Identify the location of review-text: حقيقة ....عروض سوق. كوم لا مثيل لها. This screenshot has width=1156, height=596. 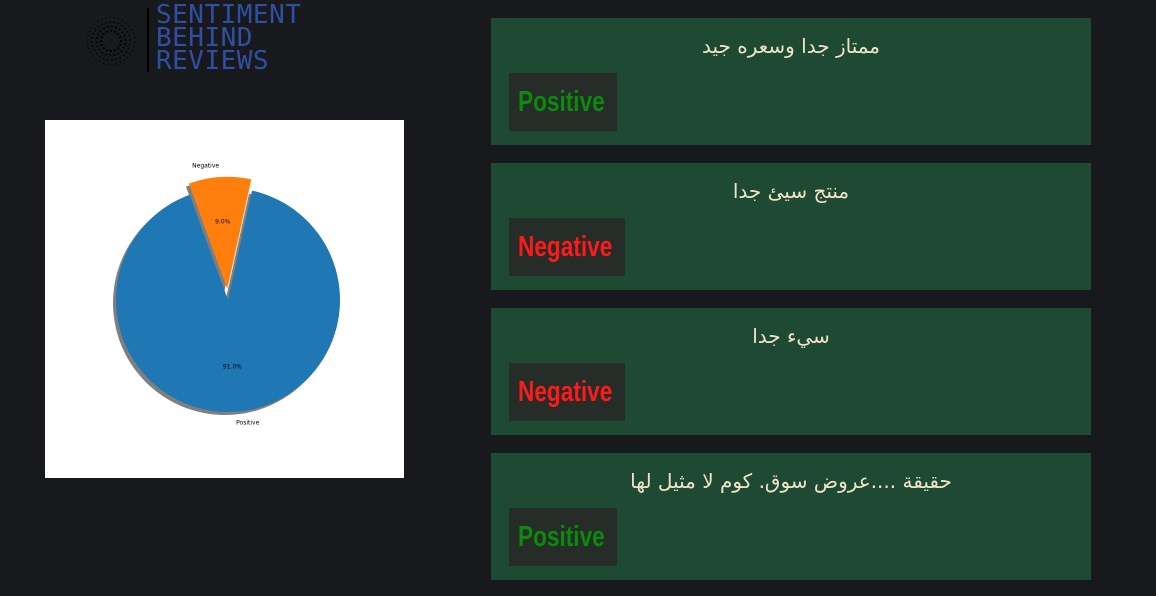
(791, 481).